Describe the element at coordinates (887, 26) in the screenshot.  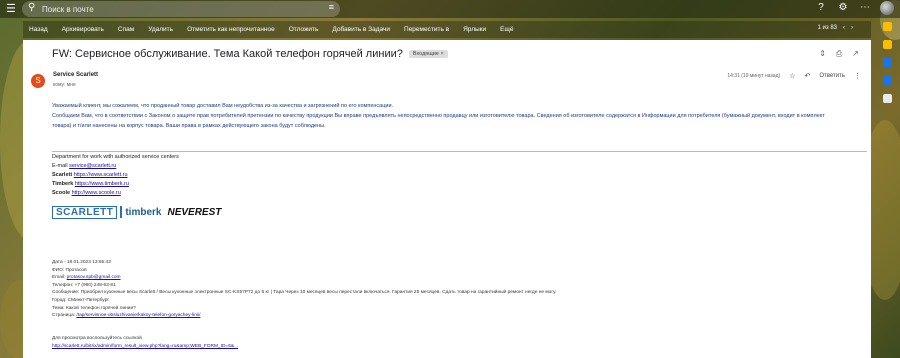
I see `calendar-app-icon` at that location.